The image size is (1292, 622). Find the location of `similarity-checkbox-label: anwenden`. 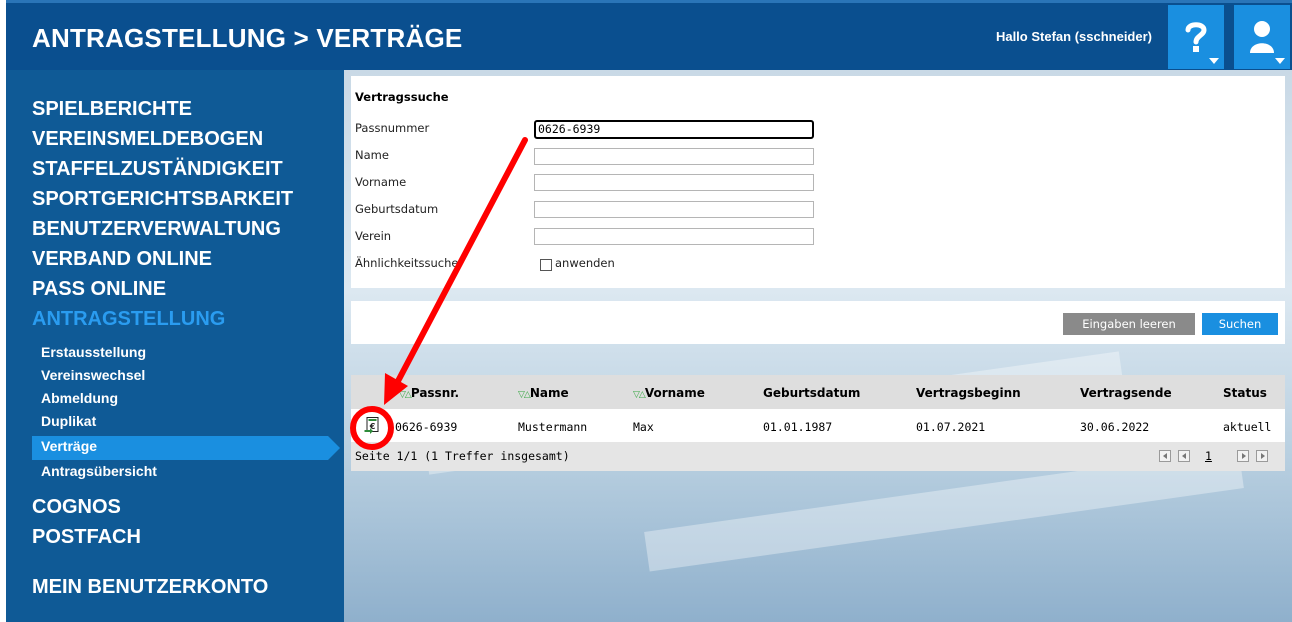

similarity-checkbox-label: anwenden is located at coordinates (585, 263).